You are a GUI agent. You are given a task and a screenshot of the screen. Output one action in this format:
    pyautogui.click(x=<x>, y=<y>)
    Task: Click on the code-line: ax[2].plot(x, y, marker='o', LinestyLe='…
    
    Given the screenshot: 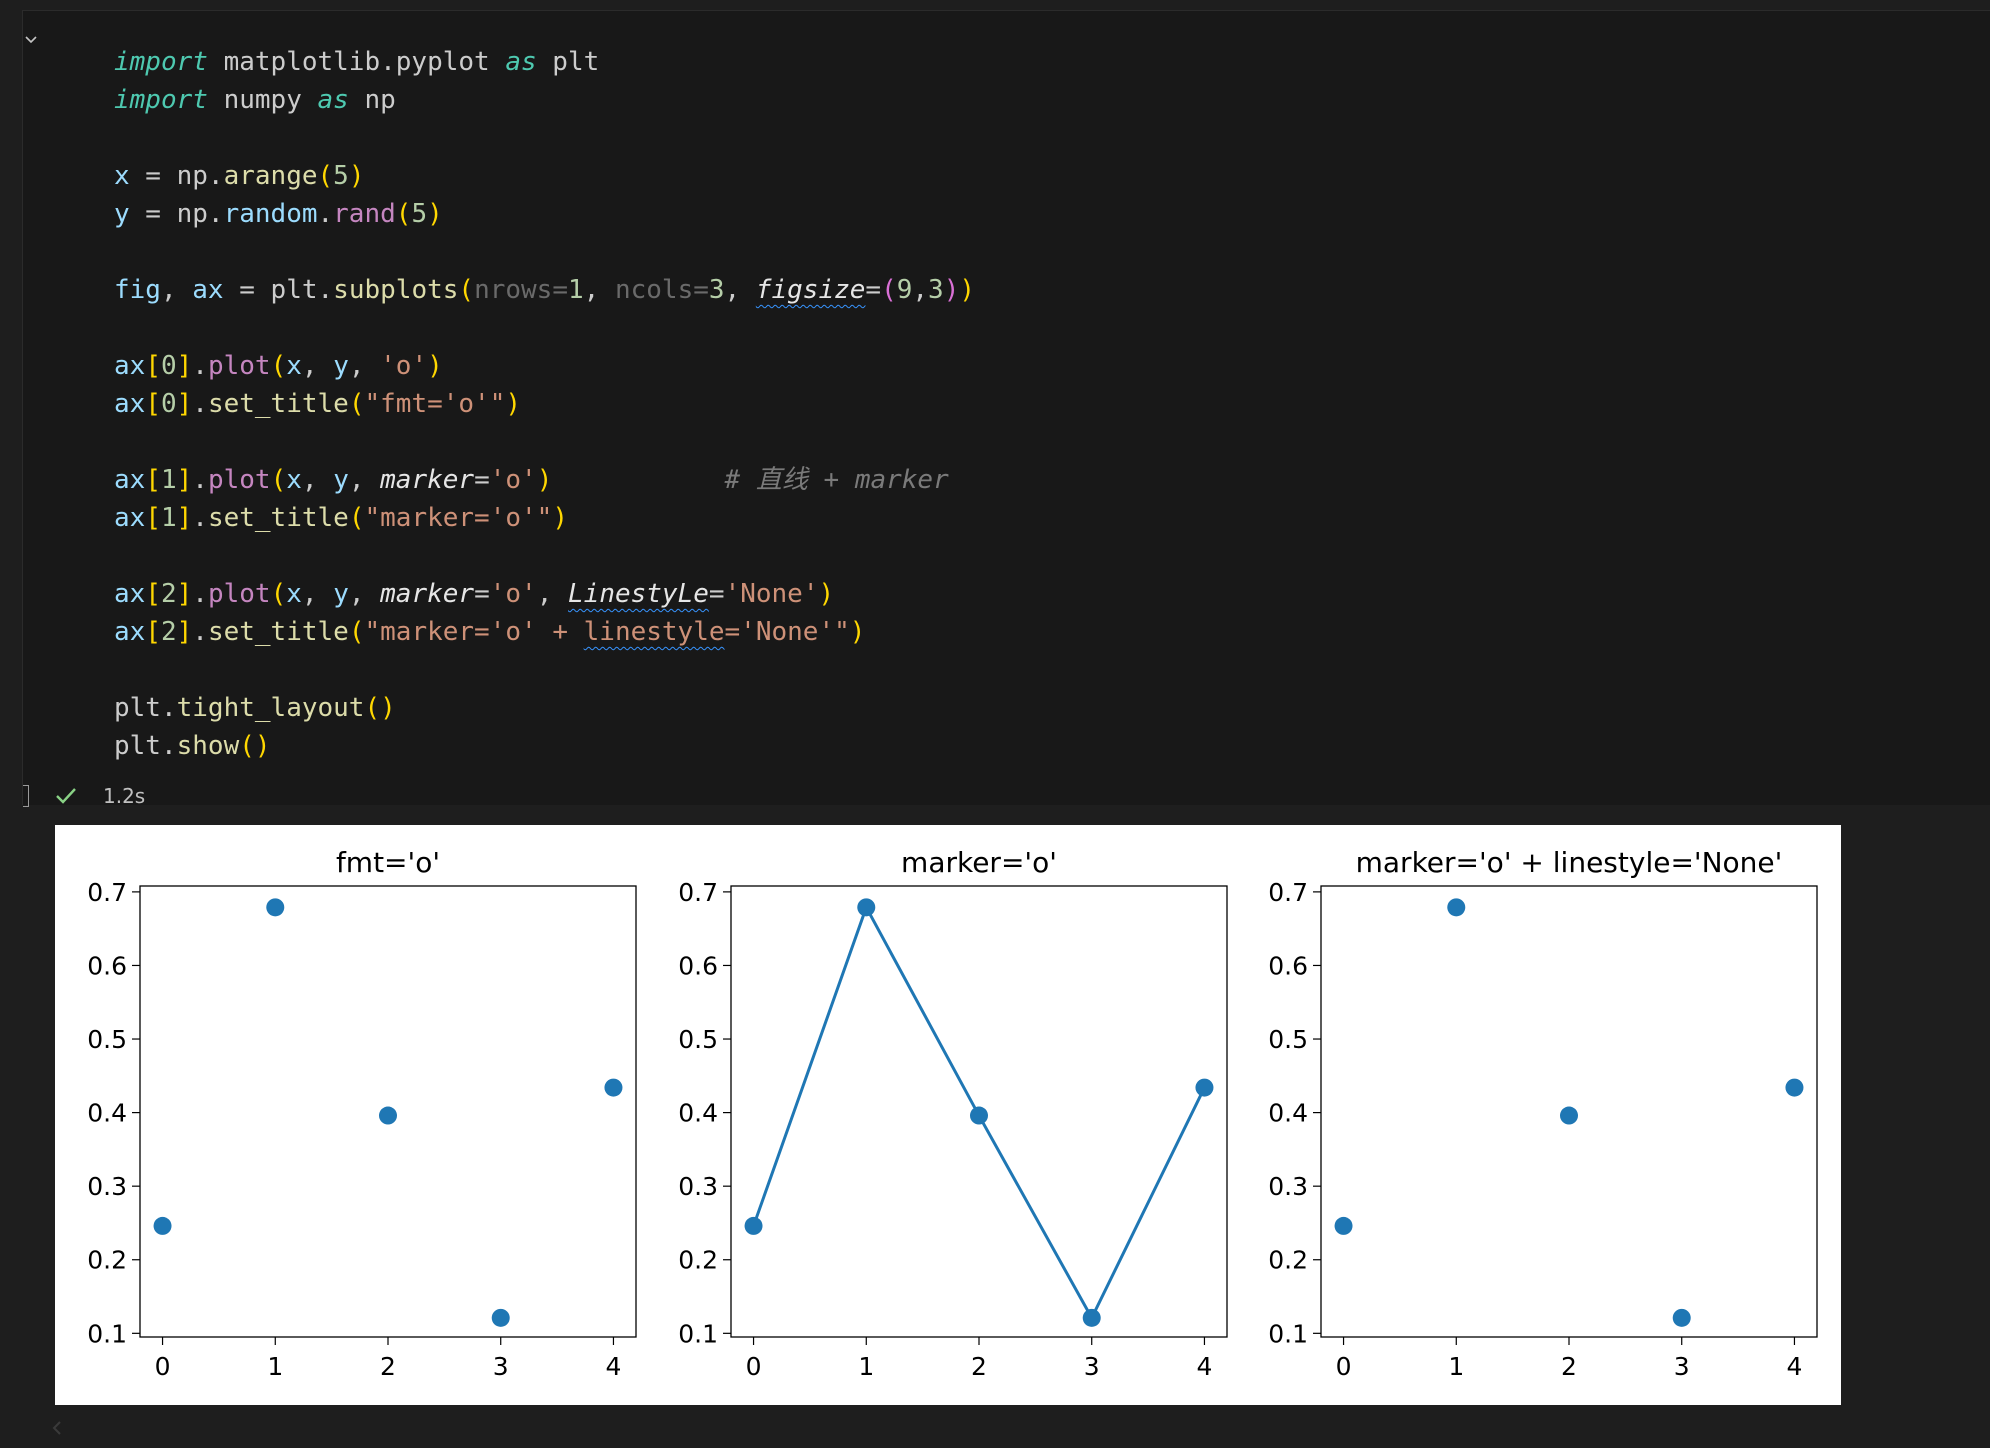 What is the action you would take?
    pyautogui.click(x=544, y=594)
    